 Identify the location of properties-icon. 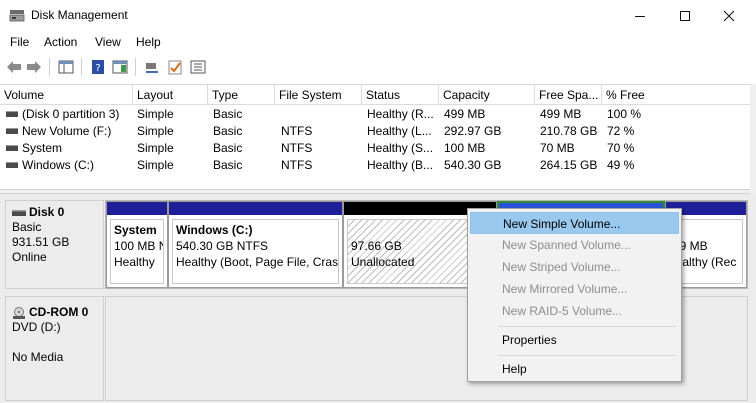
(198, 67).